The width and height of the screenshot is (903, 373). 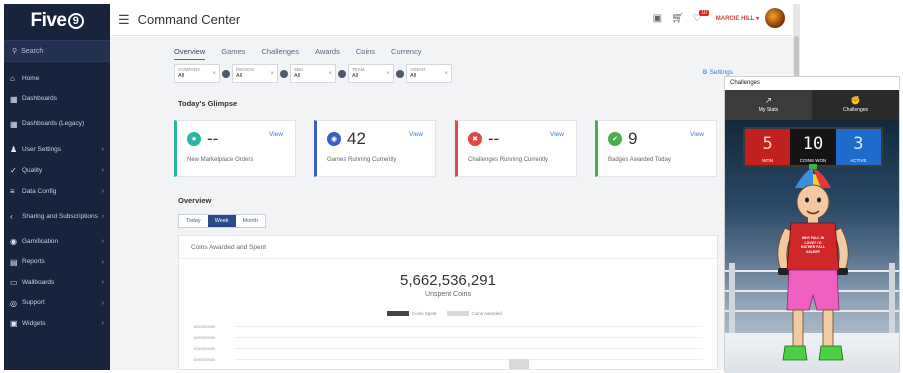 I want to click on hamburger-menu-icon: ☰, so click(x=124, y=20).